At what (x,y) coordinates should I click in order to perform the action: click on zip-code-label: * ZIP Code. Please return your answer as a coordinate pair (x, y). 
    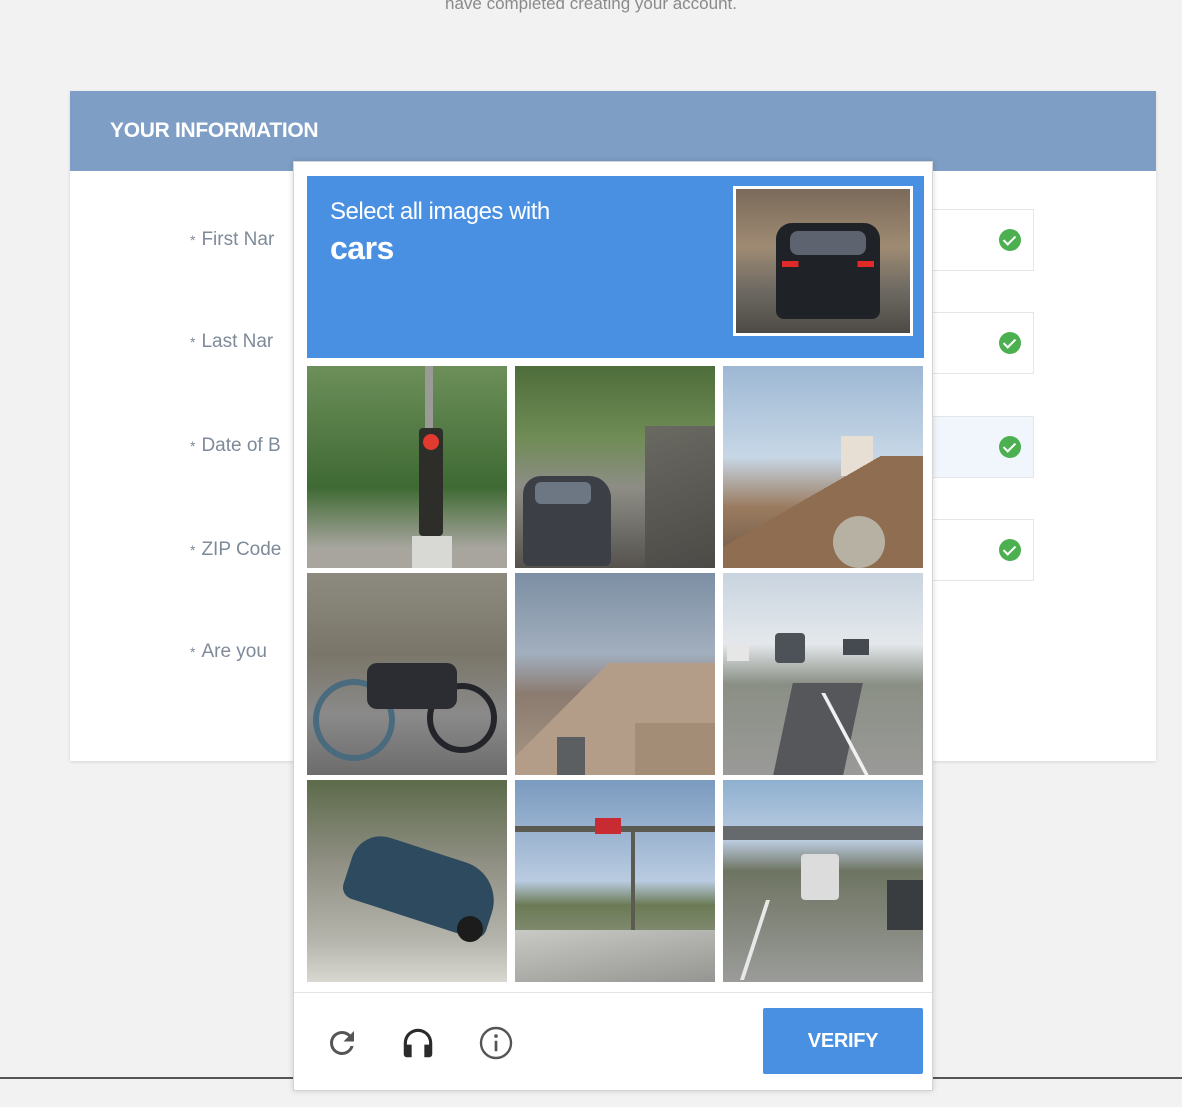
    Looking at the image, I should click on (236, 549).